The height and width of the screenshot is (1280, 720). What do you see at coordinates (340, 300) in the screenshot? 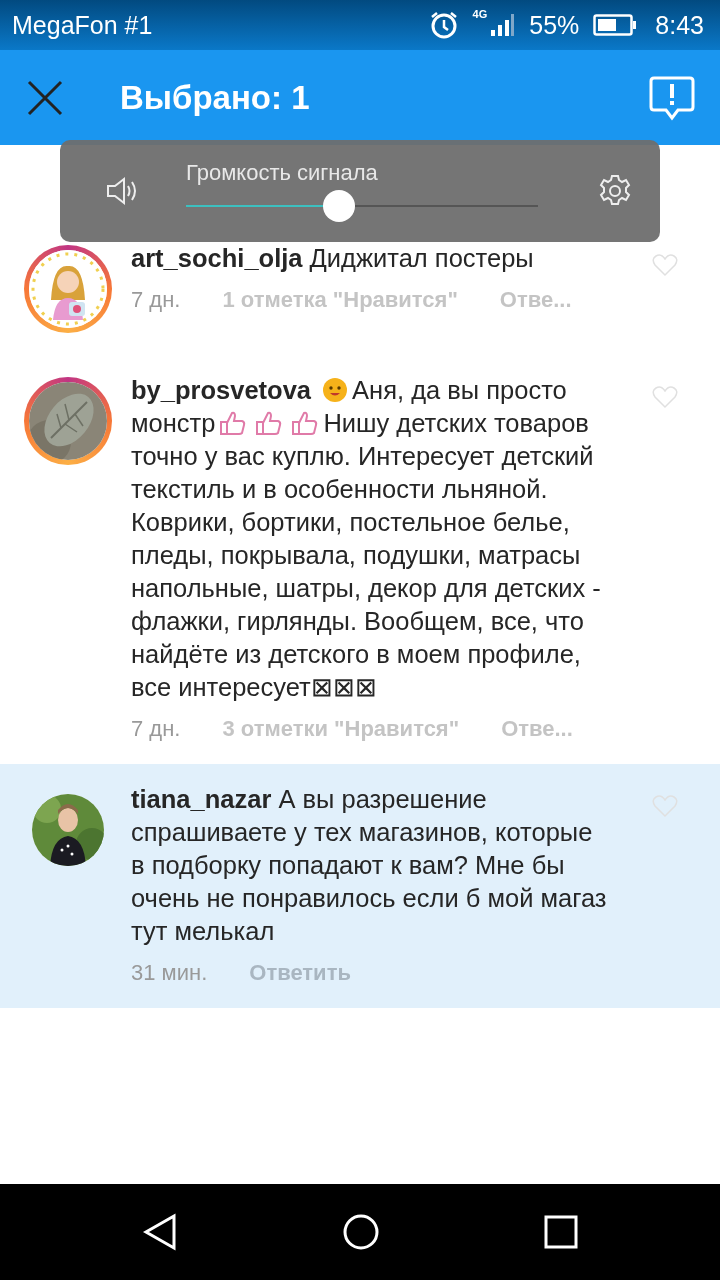
I see `likes-count: 1 отметка "Нравится"` at bounding box center [340, 300].